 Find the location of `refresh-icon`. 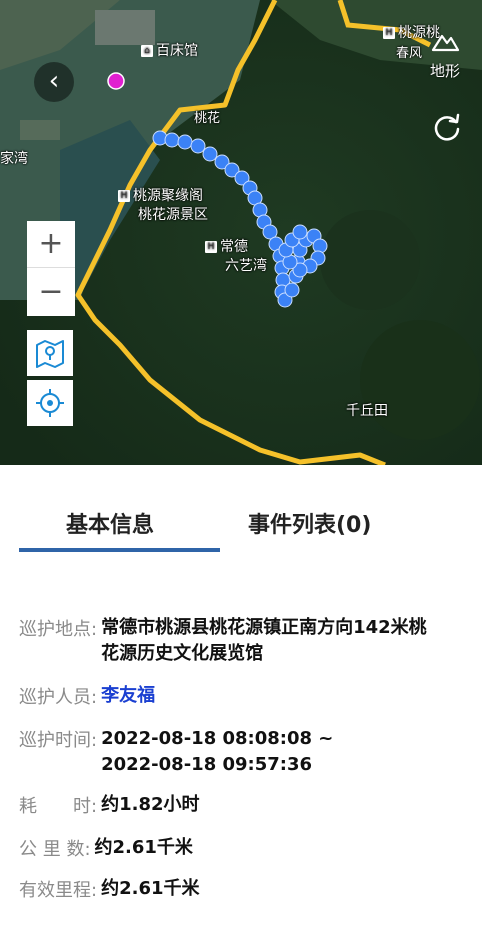

refresh-icon is located at coordinates (447, 127).